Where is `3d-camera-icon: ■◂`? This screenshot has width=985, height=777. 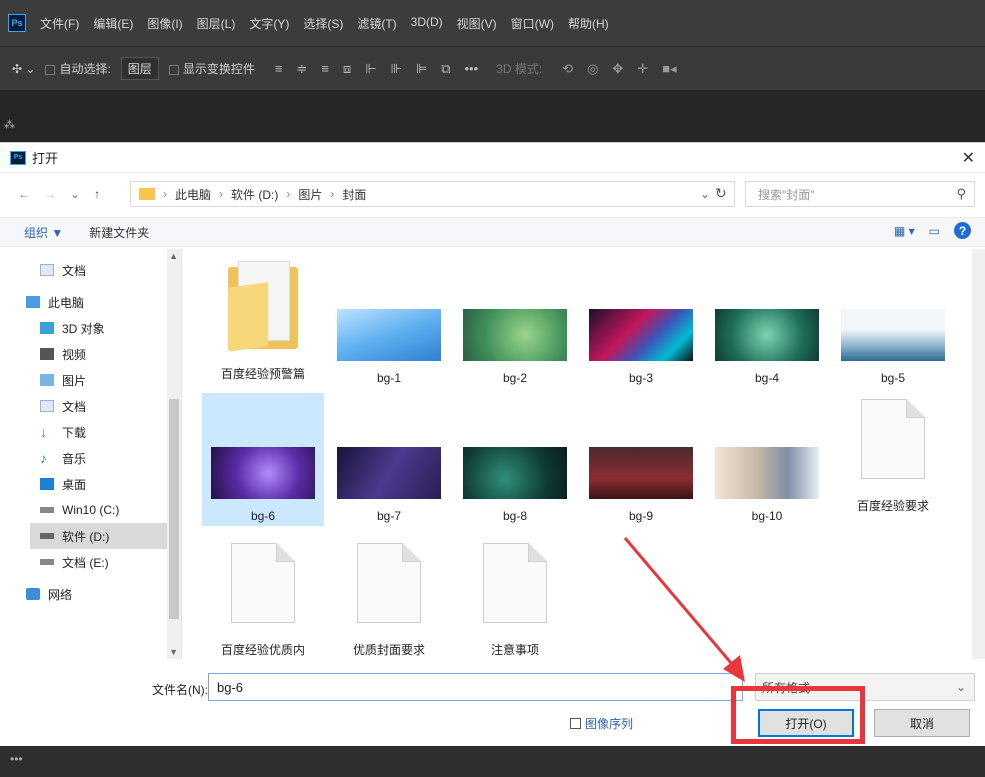 3d-camera-icon: ■◂ is located at coordinates (669, 69).